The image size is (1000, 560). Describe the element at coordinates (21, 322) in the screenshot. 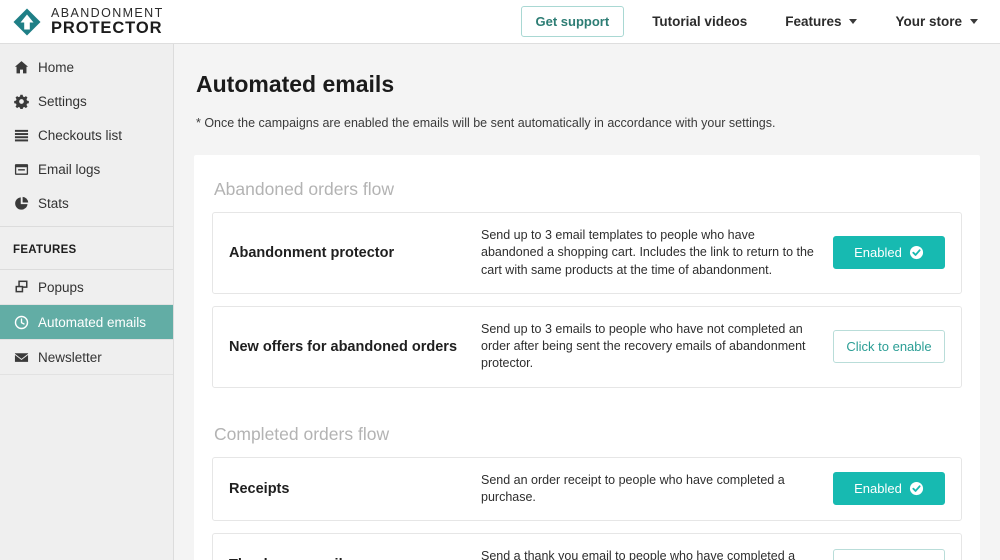

I see `clock-icon` at that location.